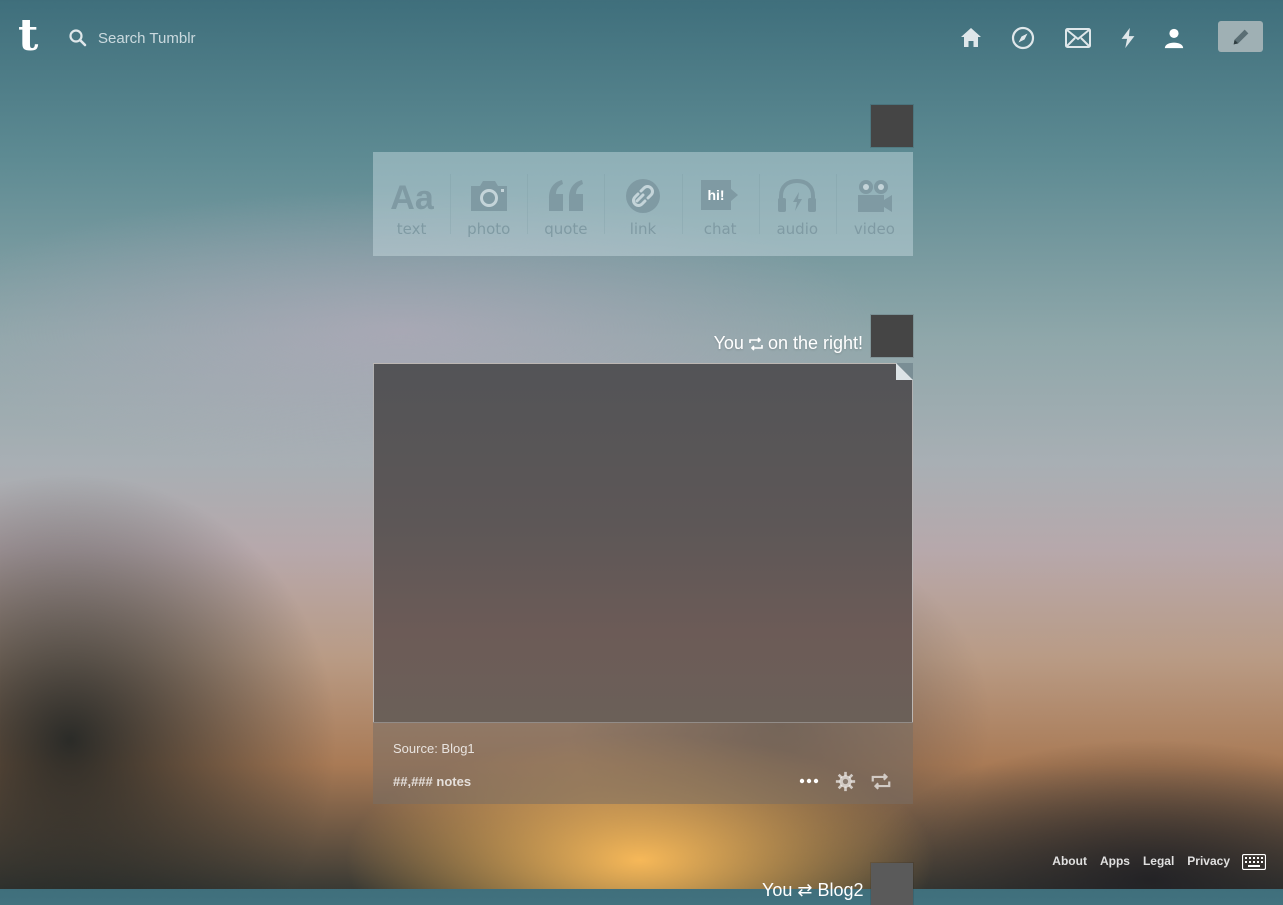  What do you see at coordinates (208, 38) in the screenshot?
I see `search-input` at bounding box center [208, 38].